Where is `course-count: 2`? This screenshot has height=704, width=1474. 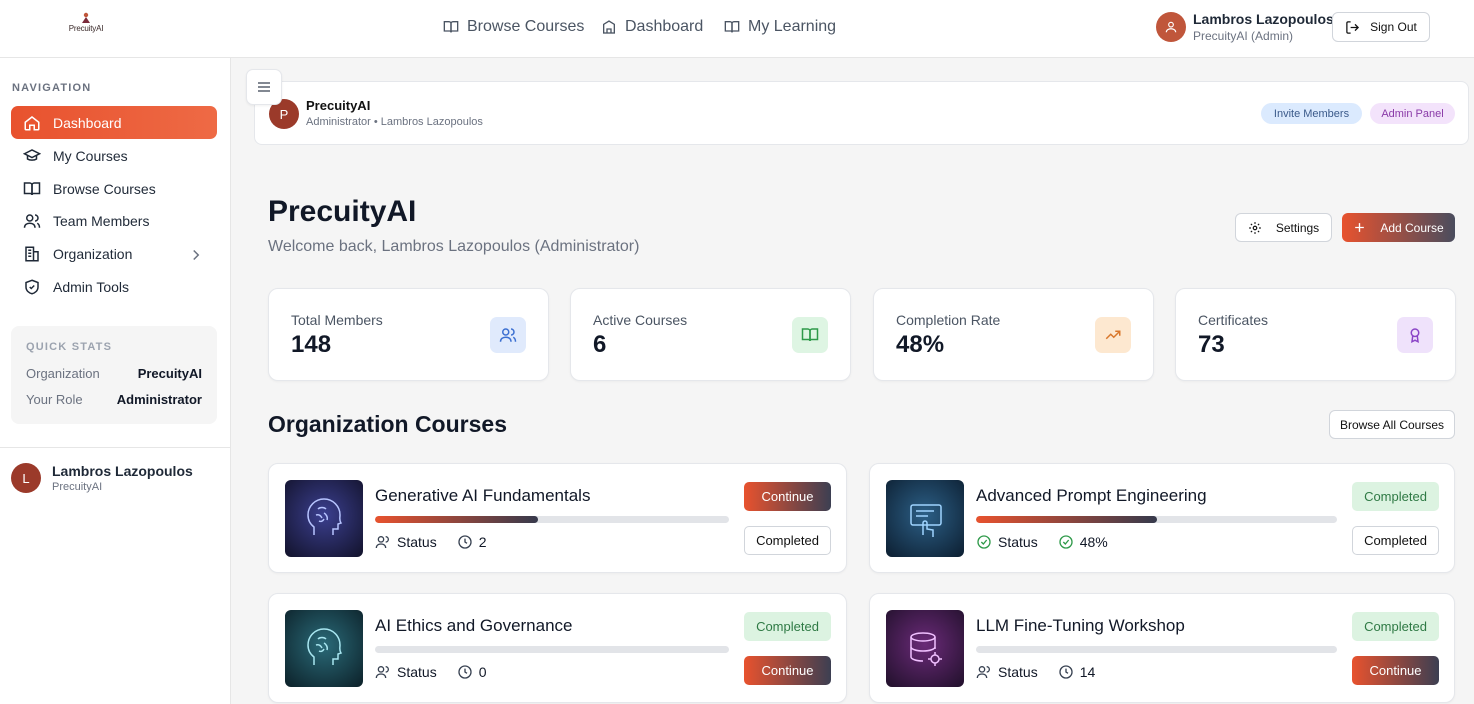 course-count: 2 is located at coordinates (482, 542).